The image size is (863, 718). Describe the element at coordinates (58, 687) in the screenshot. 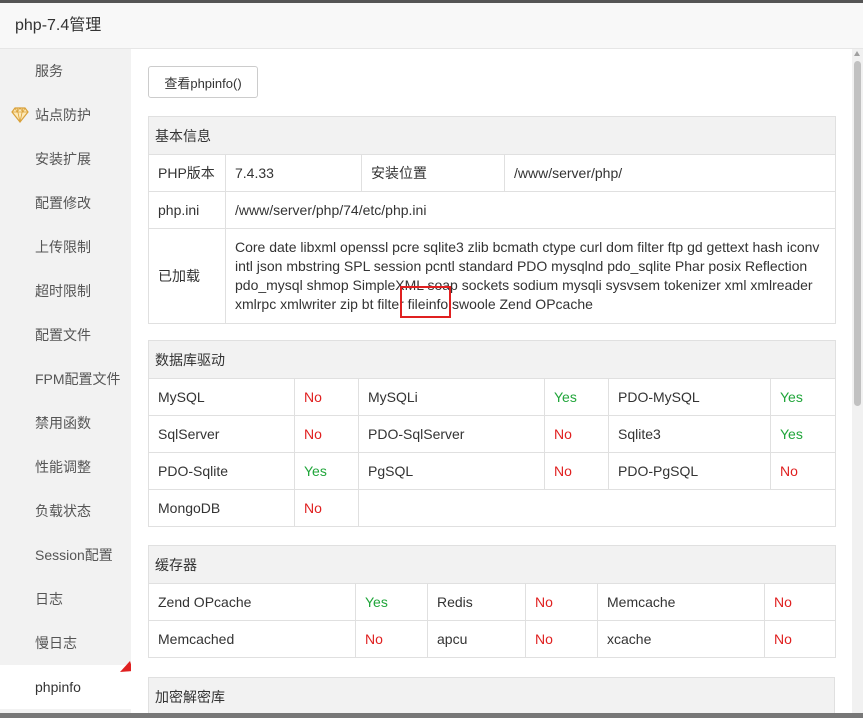

I see `sidebar-item-label: phpinfo` at that location.